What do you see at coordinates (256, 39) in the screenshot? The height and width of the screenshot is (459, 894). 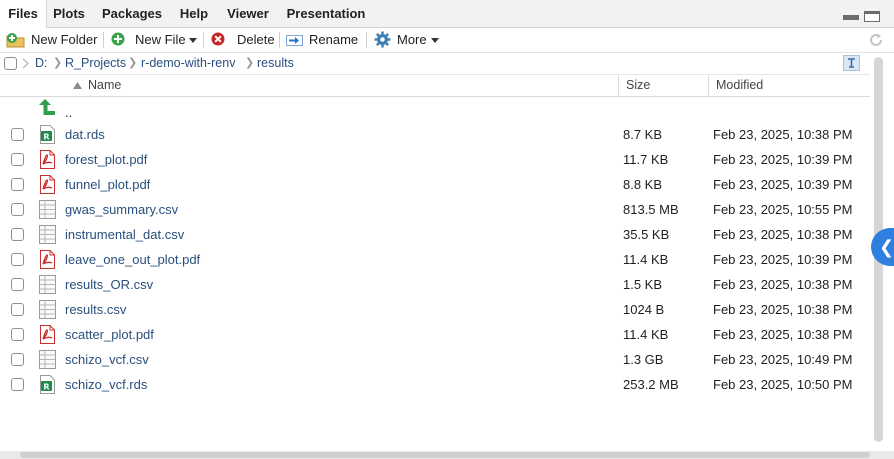 I see `delete-label: Delete` at bounding box center [256, 39].